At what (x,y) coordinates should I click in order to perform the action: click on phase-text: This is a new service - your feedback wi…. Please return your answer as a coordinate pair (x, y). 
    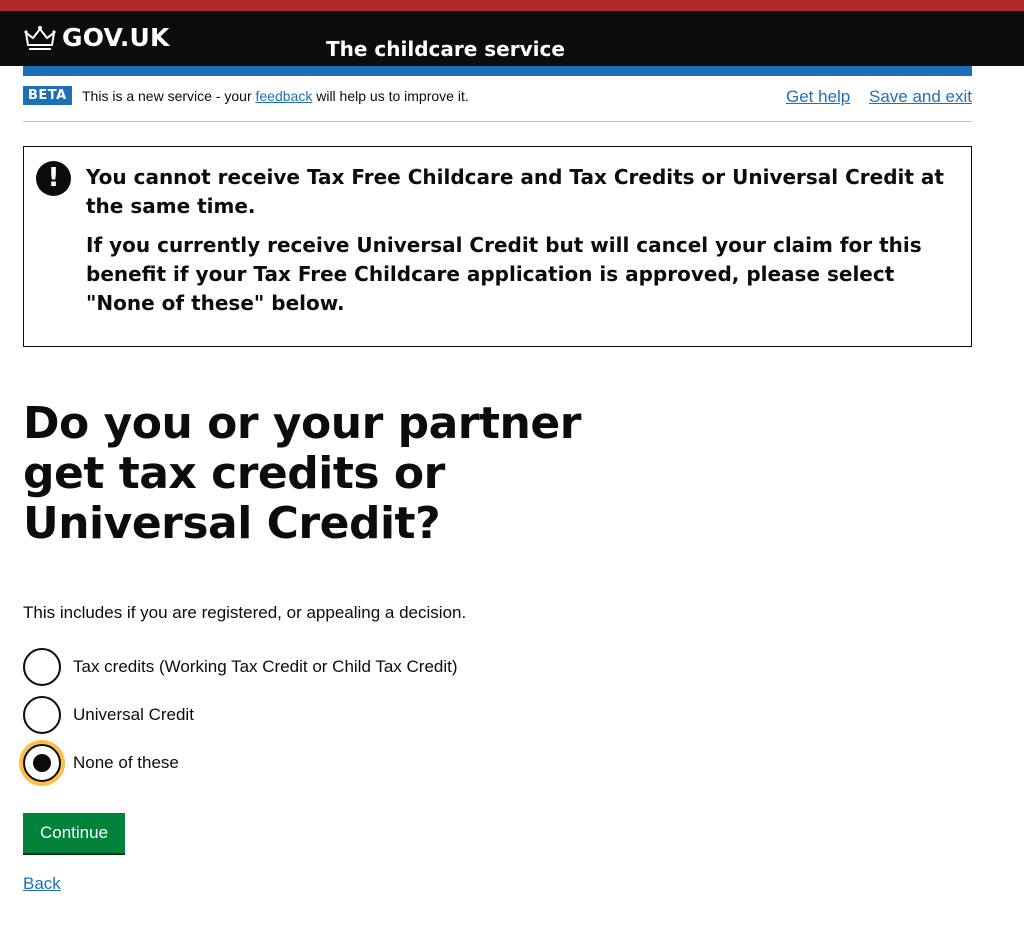
    Looking at the image, I should click on (275, 96).